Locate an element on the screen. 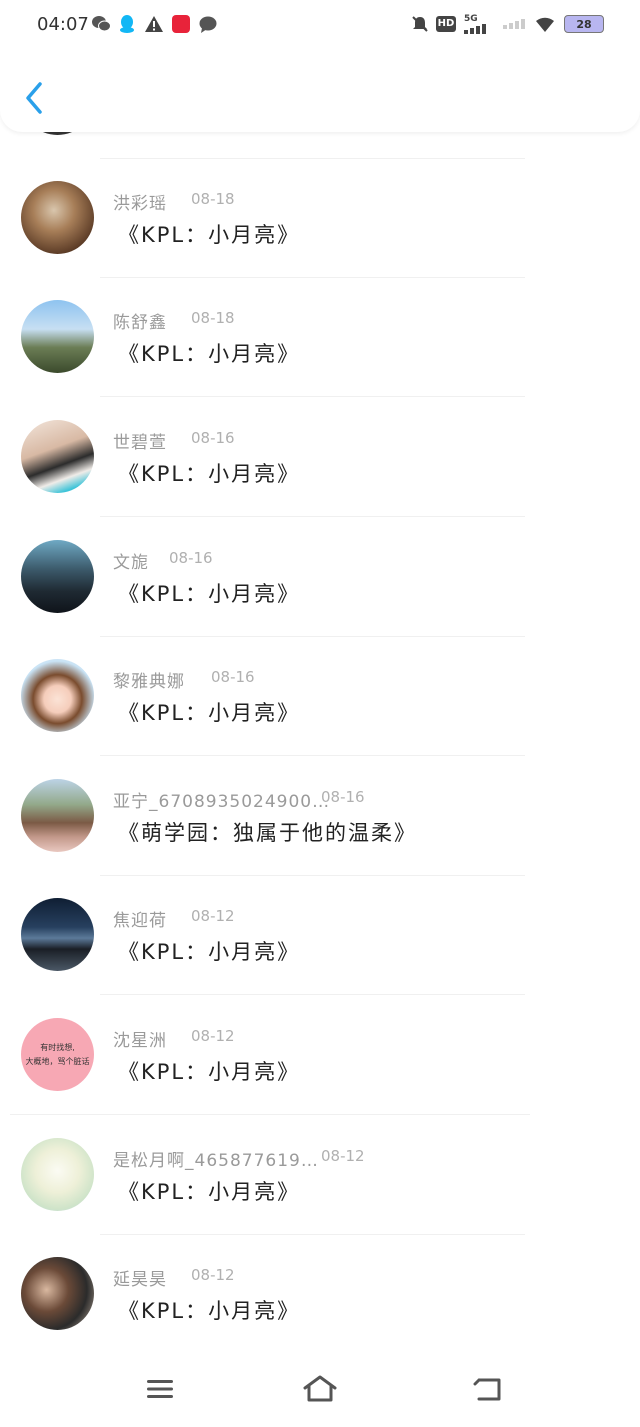  message-icon is located at coordinates (208, 24).